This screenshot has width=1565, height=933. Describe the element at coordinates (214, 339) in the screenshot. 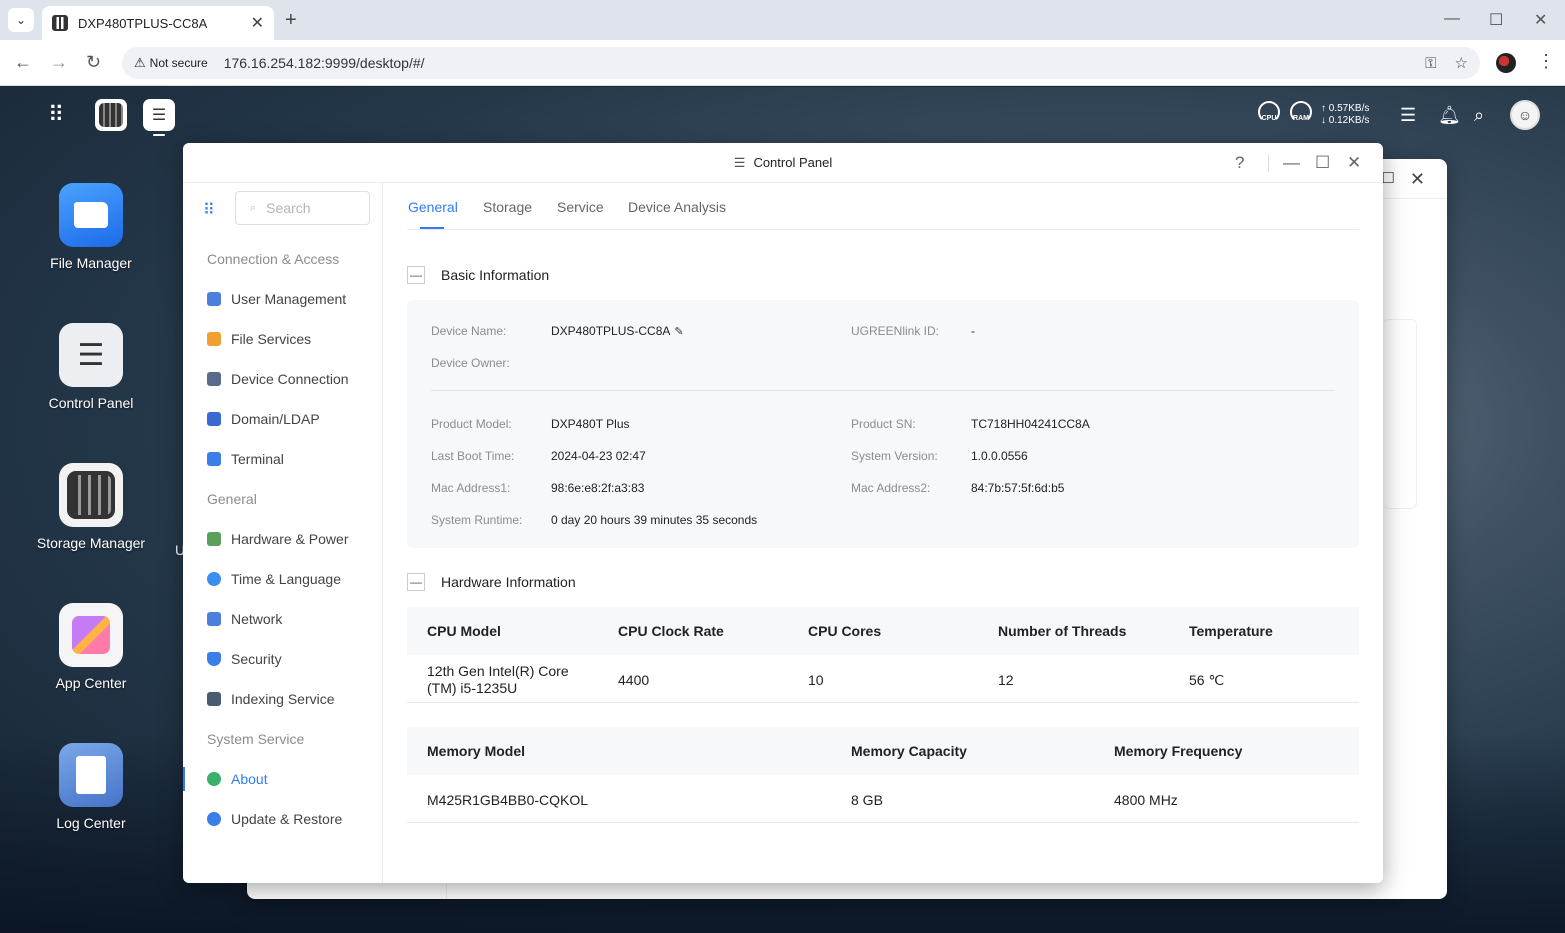

I see `folder-icon` at that location.